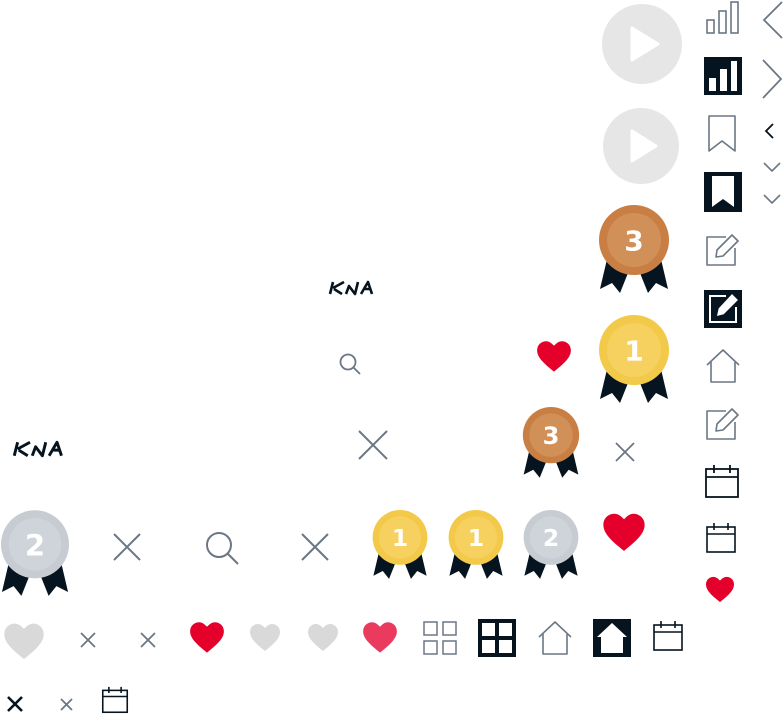 The width and height of the screenshot is (784, 720). Describe the element at coordinates (612, 638) in the screenshot. I see `home-filled-icon` at that location.